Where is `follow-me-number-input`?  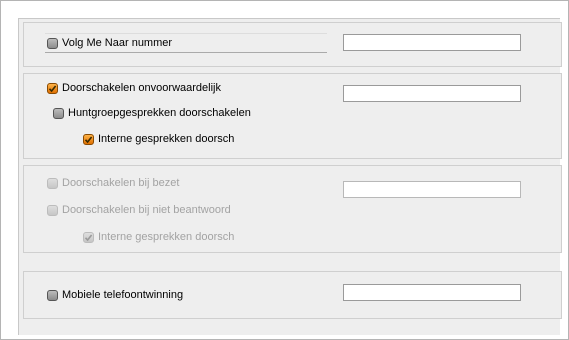
follow-me-number-input is located at coordinates (432, 42).